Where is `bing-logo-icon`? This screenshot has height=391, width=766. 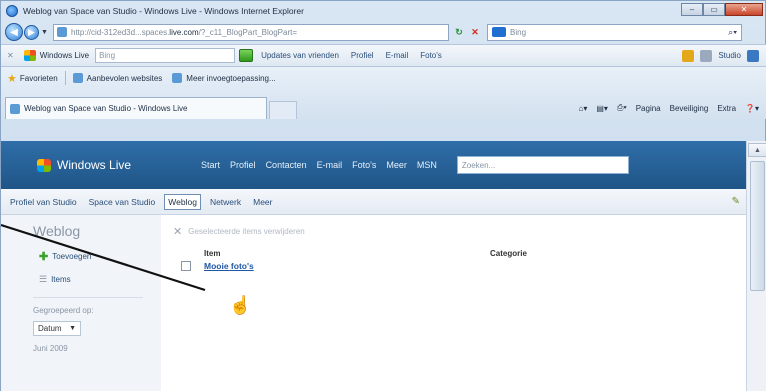 bing-logo-icon is located at coordinates (499, 32).